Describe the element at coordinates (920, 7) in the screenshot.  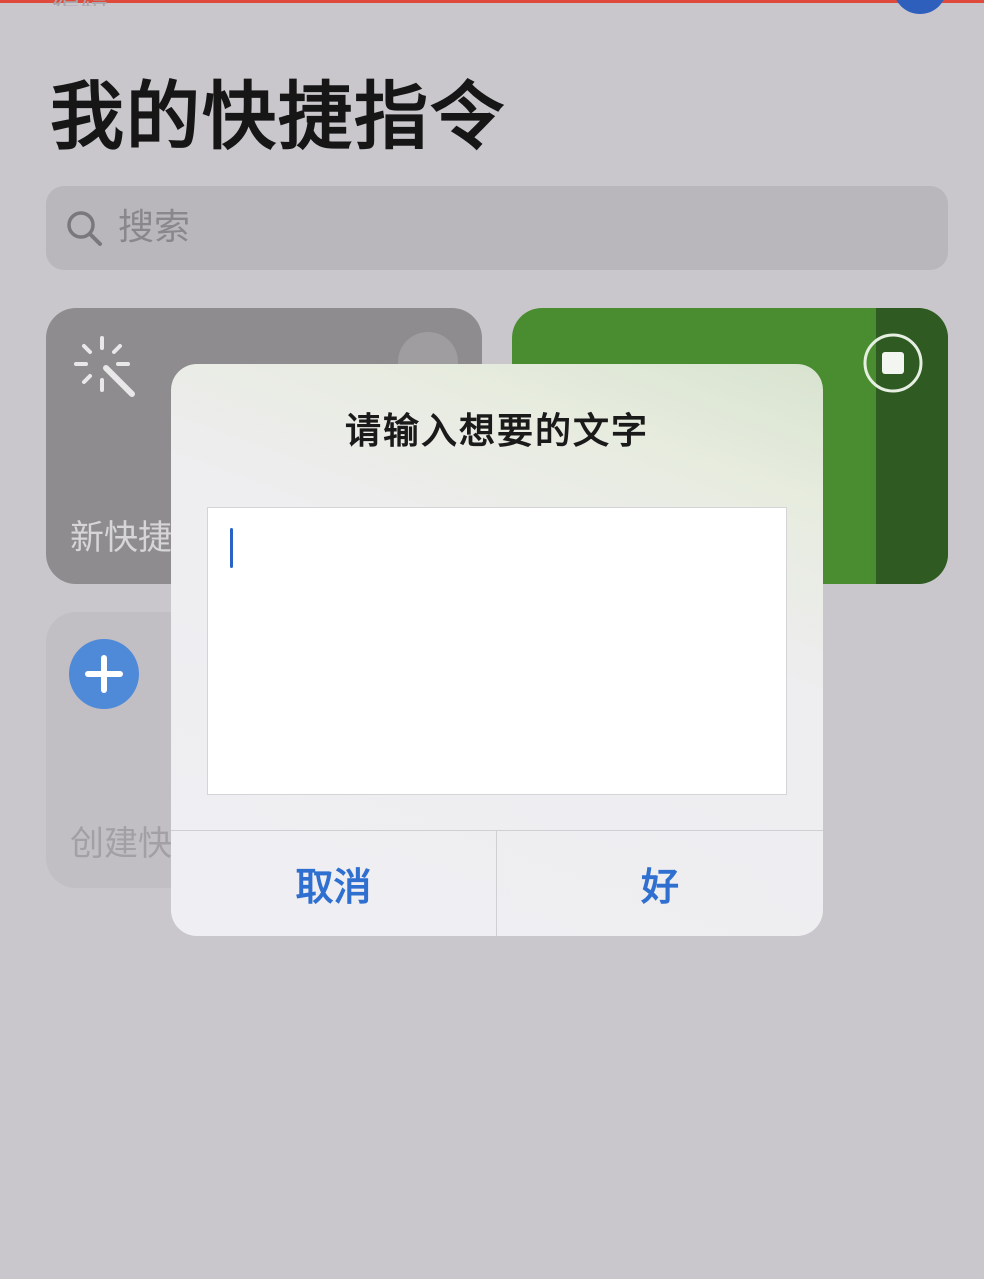
I see `avatar` at that location.